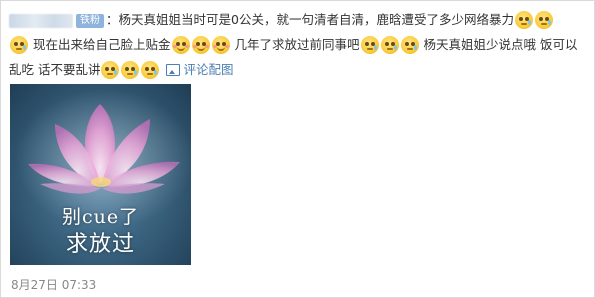 This screenshot has width=595, height=298. I want to click on comment-text-part-1: ：杨天真姐姐当时可是0公关，就一句清者自清，鹿晗遭受了多少网络暴力, so click(310, 19).